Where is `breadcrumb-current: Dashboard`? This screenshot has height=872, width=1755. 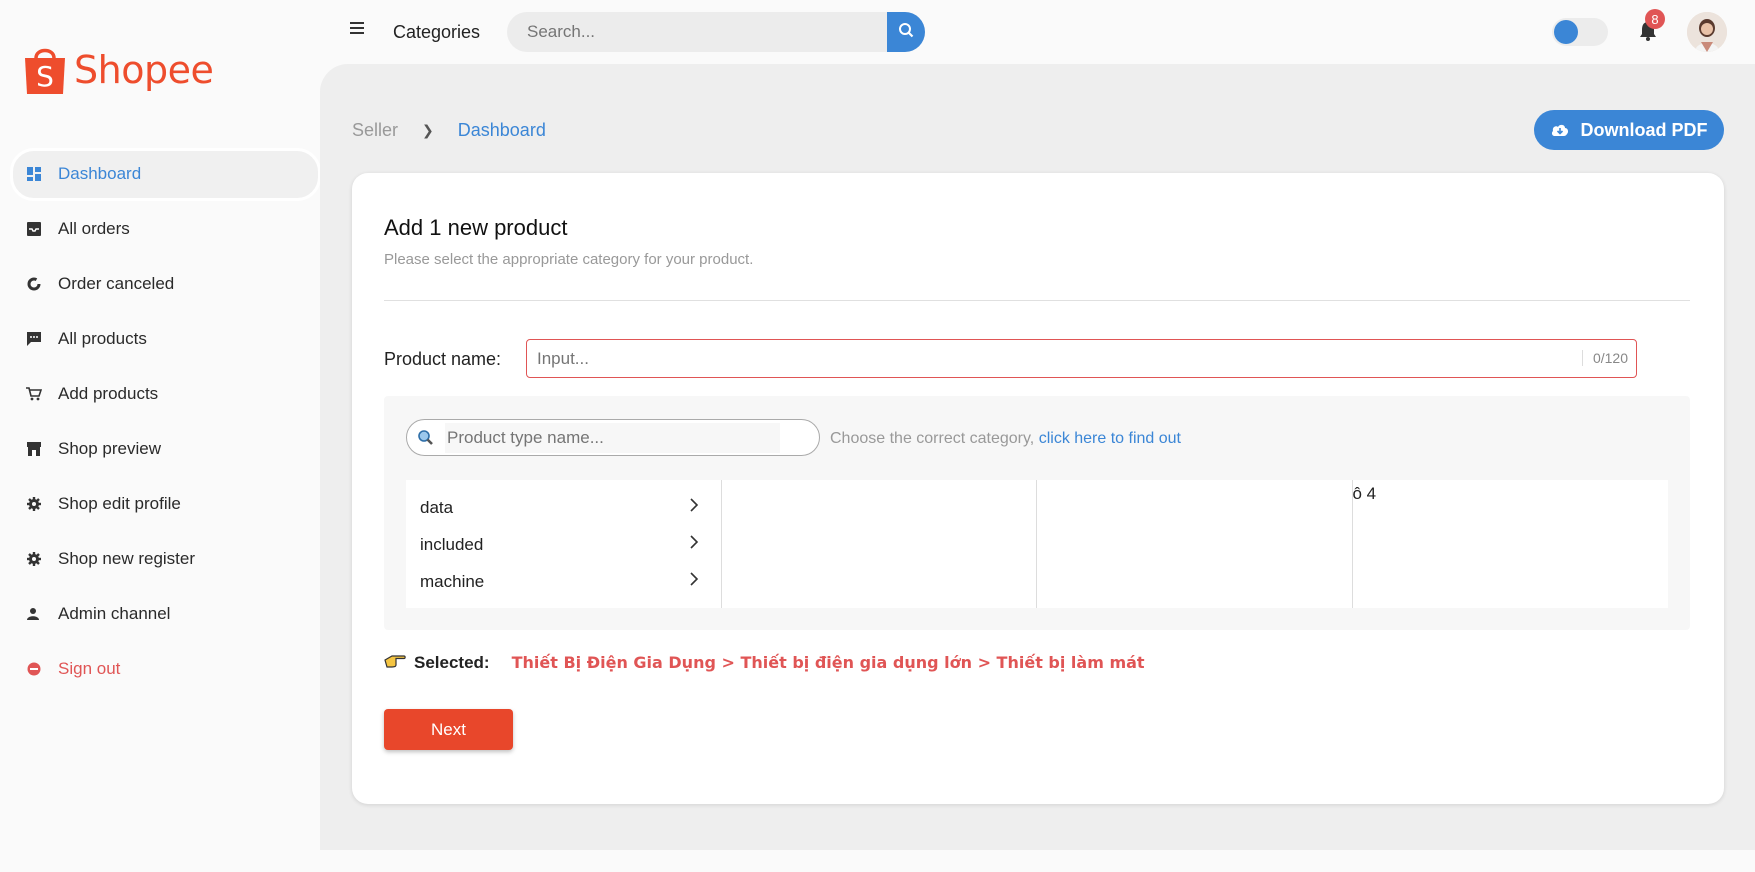
breadcrumb-current: Dashboard is located at coordinates (502, 130).